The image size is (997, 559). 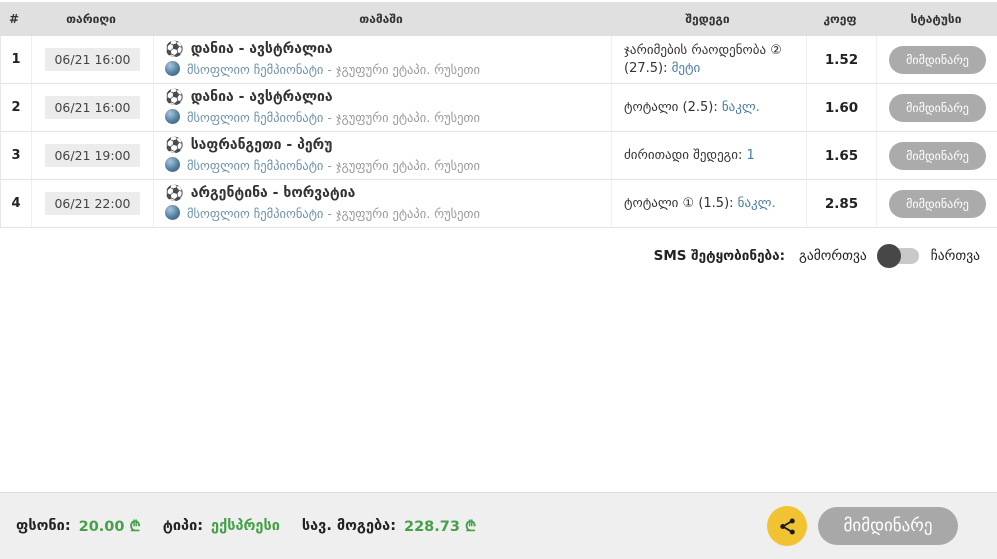 What do you see at coordinates (348, 526) in the screenshot?
I see `win-label: სავ. მოგება:` at bounding box center [348, 526].